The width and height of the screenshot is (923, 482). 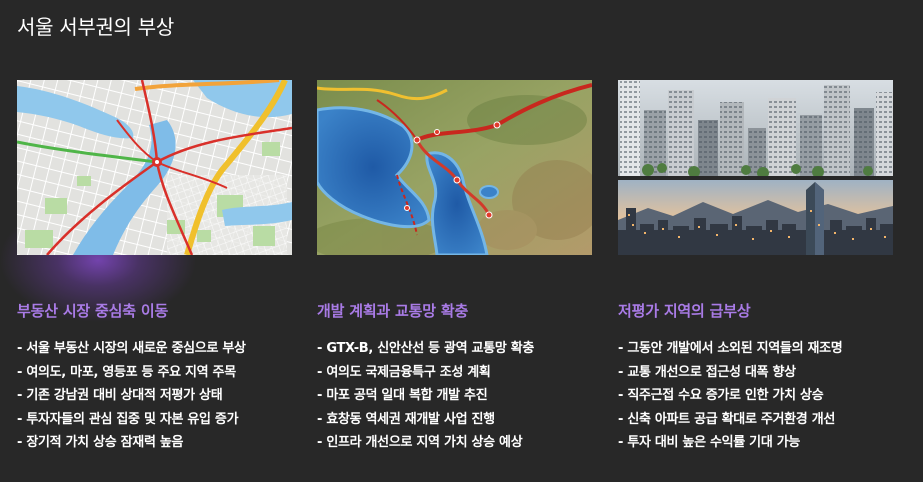 What do you see at coordinates (100, 442) in the screenshot?
I see `list-item: - 장기적 가치 상승 잠재력 높음` at bounding box center [100, 442].